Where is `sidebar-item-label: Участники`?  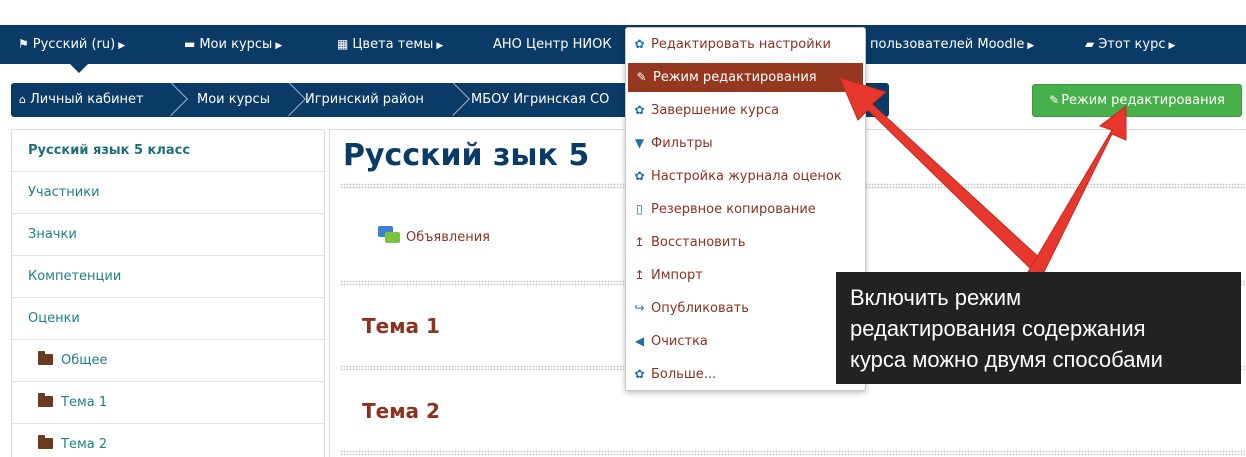 sidebar-item-label: Участники is located at coordinates (64, 192).